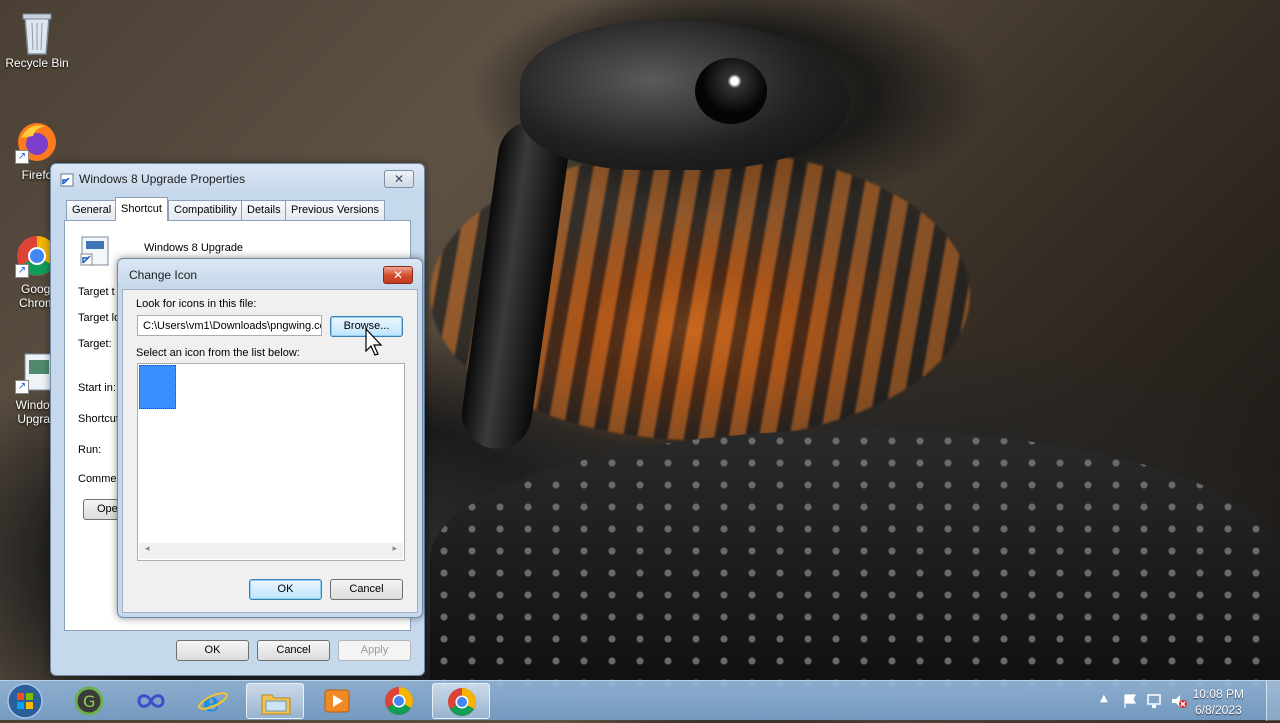 This screenshot has height=723, width=1280. Describe the element at coordinates (98, 419) in the screenshot. I see `field-label-shortcut-key: Shortcut` at that location.